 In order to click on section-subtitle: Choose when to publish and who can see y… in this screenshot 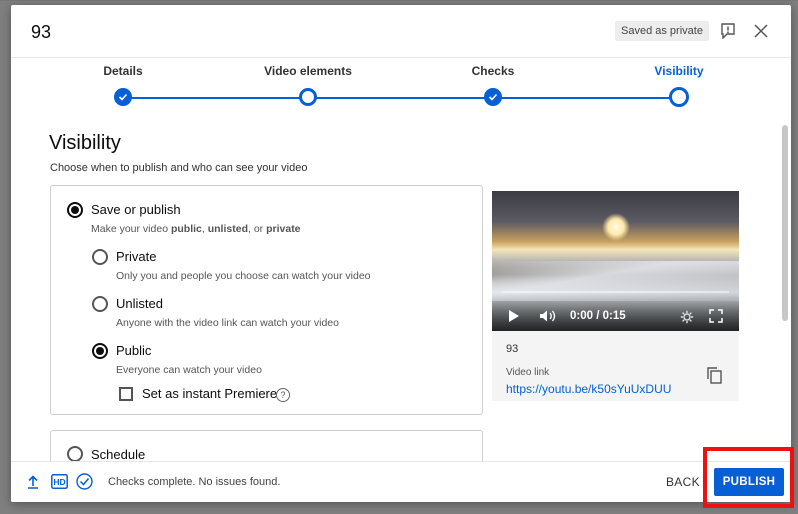, I will do `click(179, 168)`.